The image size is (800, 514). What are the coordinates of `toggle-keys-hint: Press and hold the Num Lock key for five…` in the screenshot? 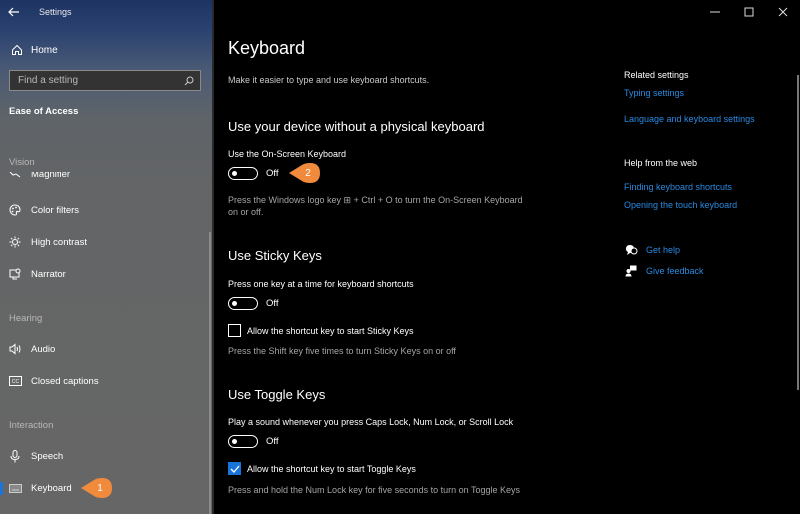 It's located at (374, 490).